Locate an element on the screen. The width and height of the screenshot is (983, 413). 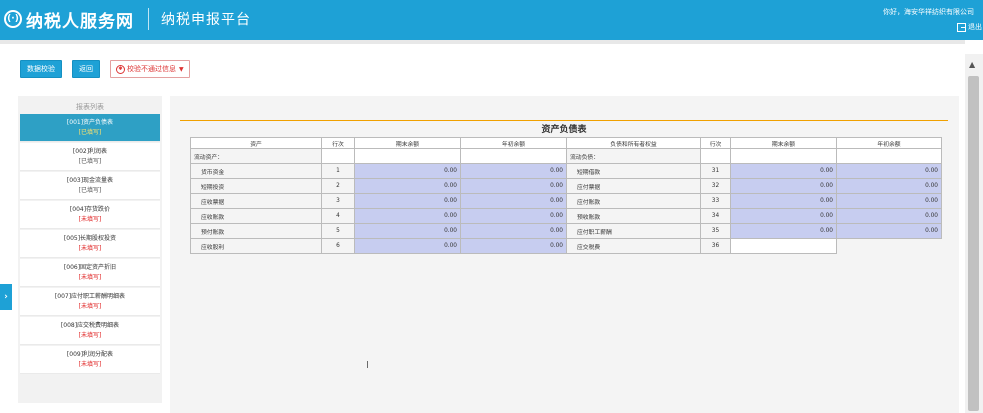
report-list-item: [005]长期股权投资 [未填写] is located at coordinates (90, 244).